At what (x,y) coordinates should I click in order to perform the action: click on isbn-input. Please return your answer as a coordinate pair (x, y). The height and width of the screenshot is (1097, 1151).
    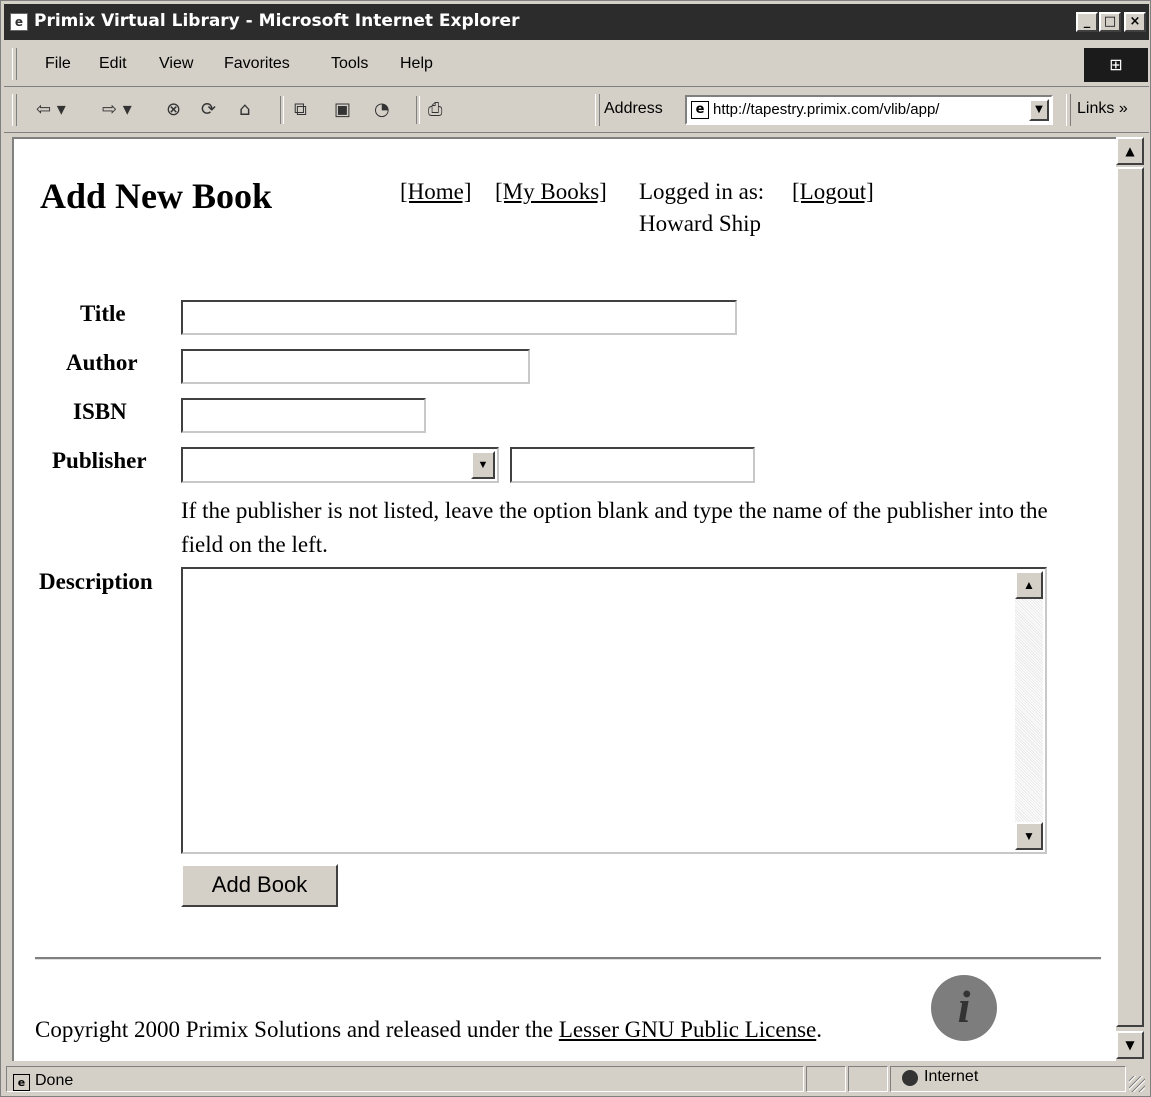
    Looking at the image, I should click on (303, 415).